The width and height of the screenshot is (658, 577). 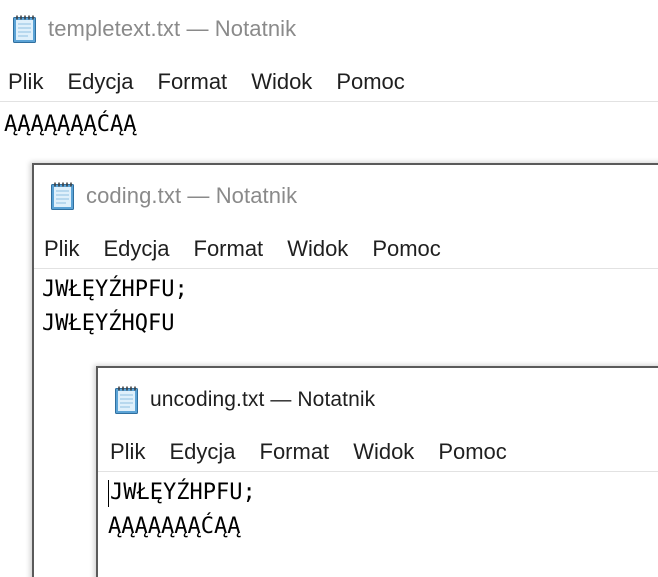 I want to click on window-title: coding.txt — Notatnik, so click(x=192, y=195).